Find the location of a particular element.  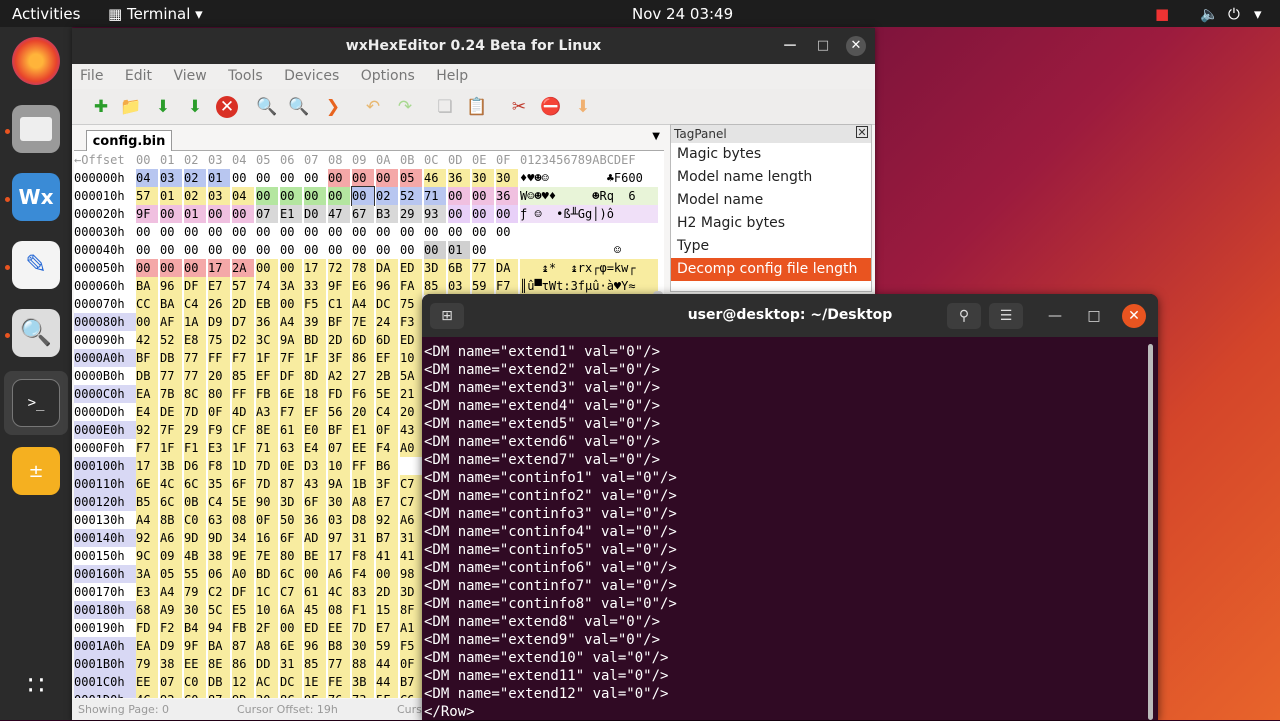

hex-byte: 6B is located at coordinates (459, 268).